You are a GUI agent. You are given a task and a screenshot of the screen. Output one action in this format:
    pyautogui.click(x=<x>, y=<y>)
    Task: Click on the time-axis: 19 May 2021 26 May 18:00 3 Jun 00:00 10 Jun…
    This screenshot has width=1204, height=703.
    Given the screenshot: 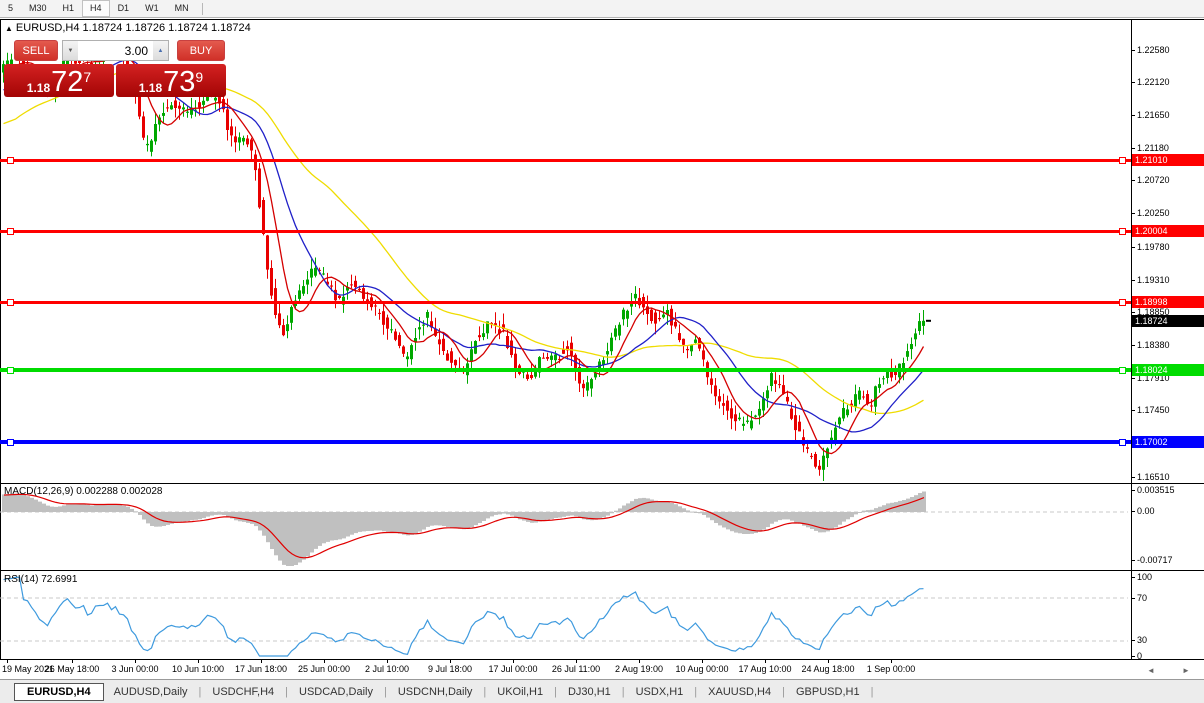 What is the action you would take?
    pyautogui.click(x=602, y=669)
    